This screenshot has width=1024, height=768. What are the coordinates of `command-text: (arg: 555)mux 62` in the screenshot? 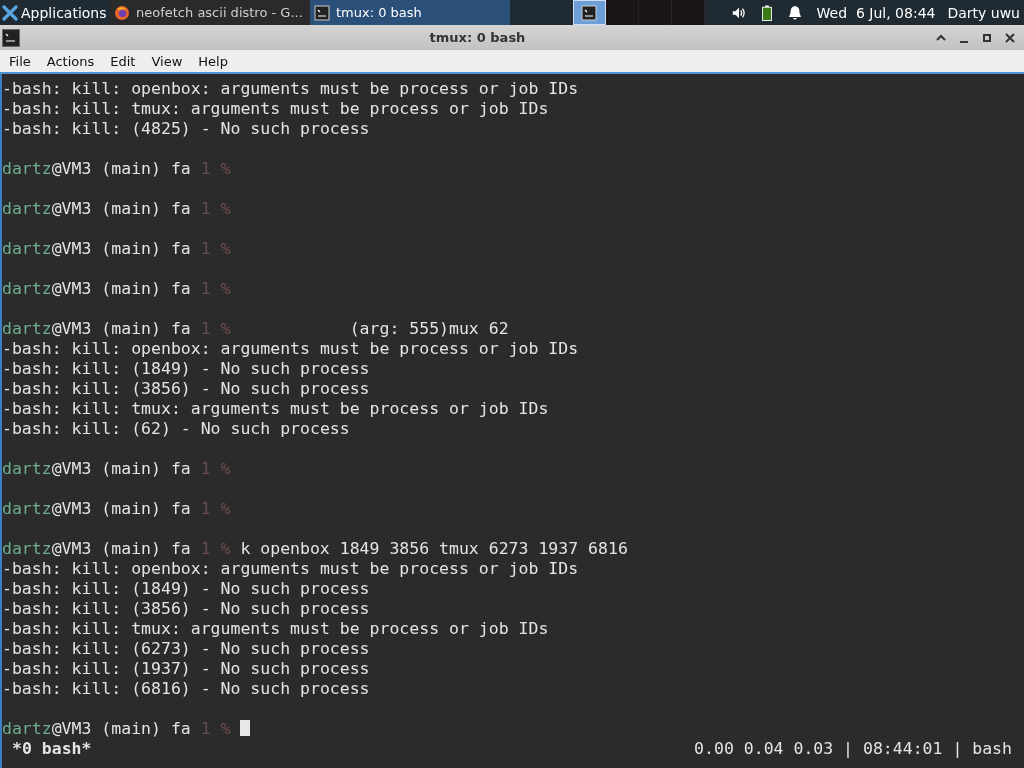 It's located at (428, 328).